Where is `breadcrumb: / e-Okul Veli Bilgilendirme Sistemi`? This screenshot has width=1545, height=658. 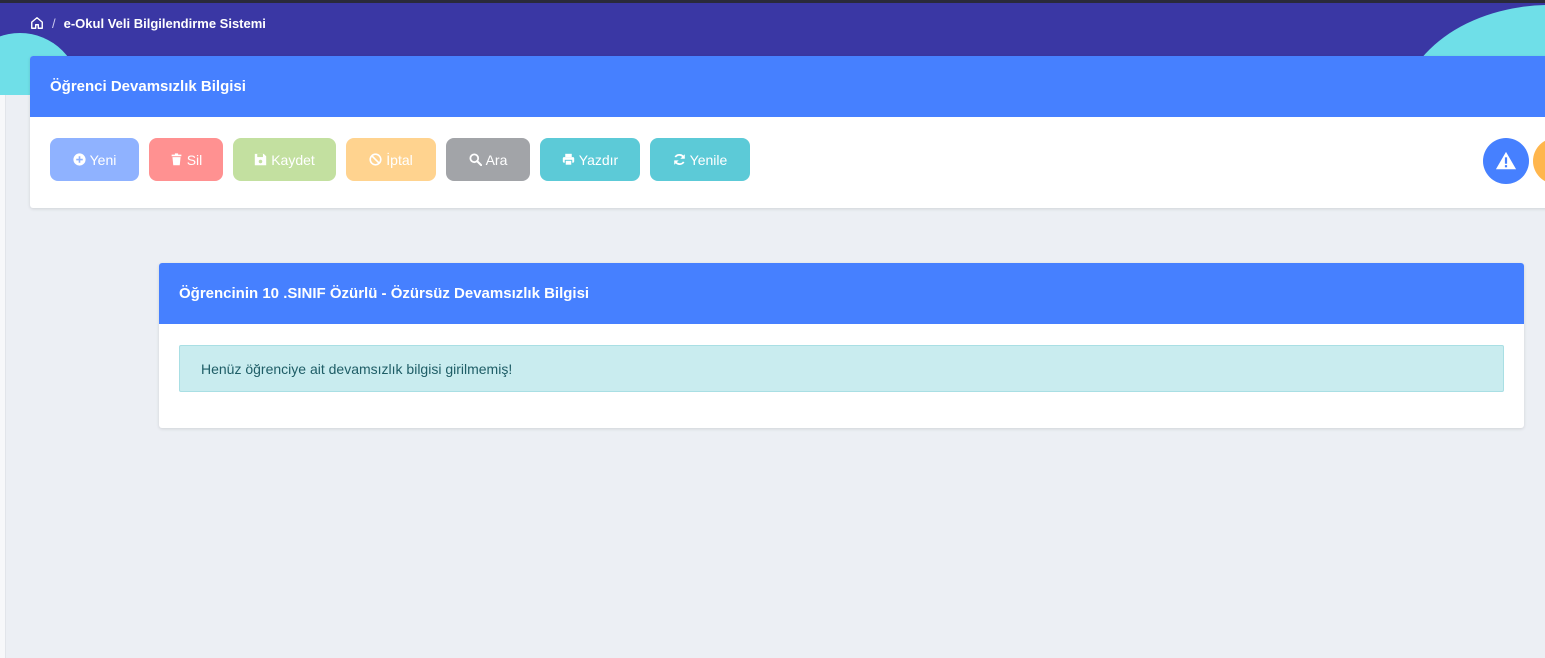 breadcrumb: / e-Okul Veli Bilgilendirme Sistemi is located at coordinates (148, 23).